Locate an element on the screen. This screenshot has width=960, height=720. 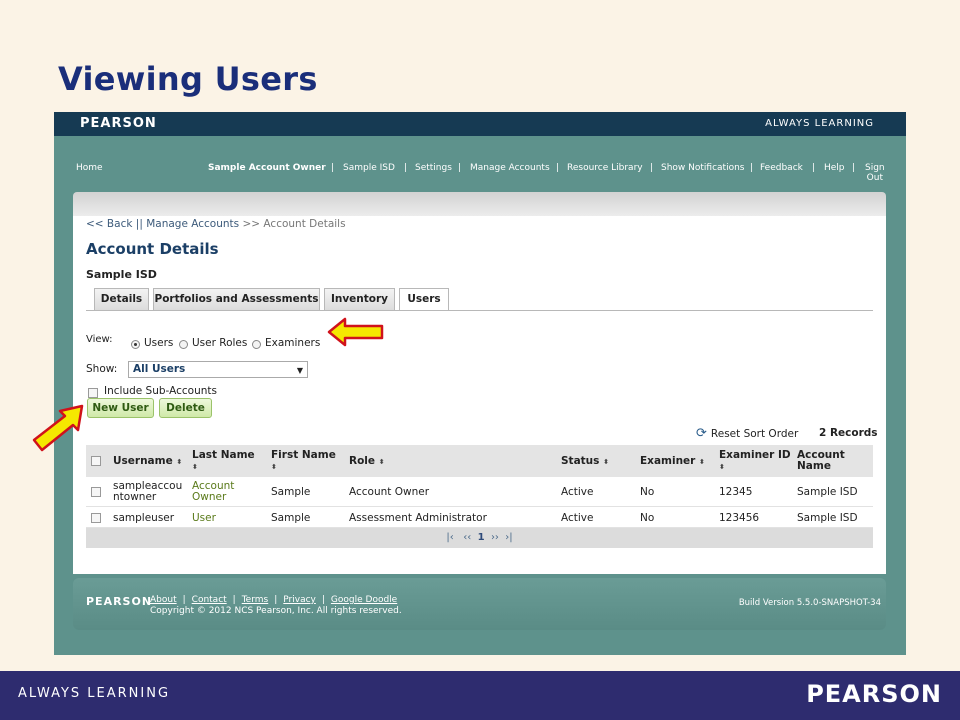
nav-settings: Settings is located at coordinates (433, 168).